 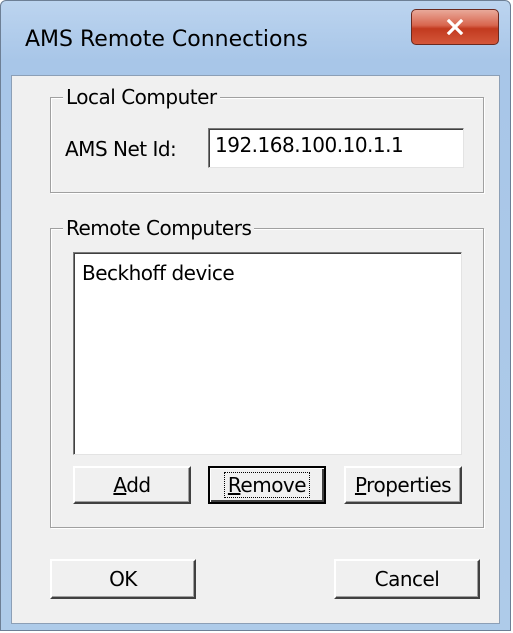 I want to click on remote-computers-group-label: Remote Computers, so click(x=159, y=228).